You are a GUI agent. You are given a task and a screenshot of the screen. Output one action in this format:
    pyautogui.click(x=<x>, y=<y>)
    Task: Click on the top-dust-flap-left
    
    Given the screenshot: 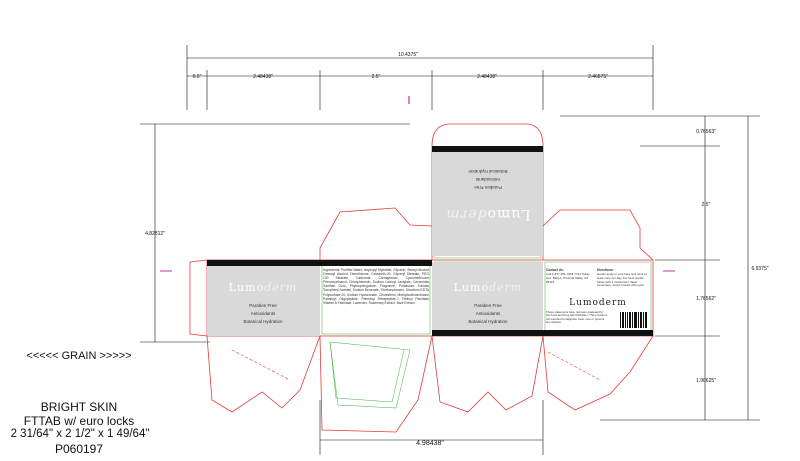 What is the action you would take?
    pyautogui.click(x=376, y=233)
    